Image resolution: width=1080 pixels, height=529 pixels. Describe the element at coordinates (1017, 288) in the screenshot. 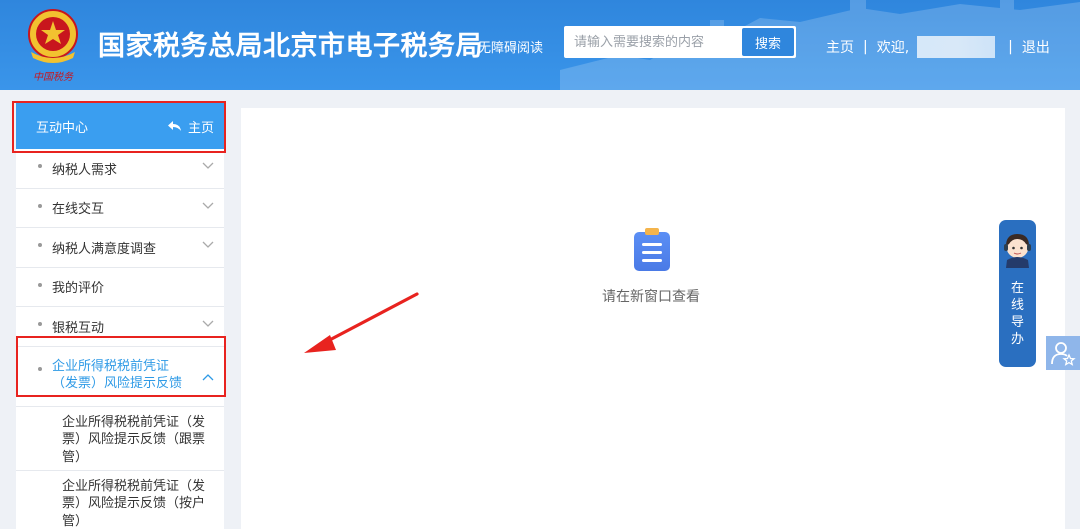

I see `guide-char: 在` at that location.